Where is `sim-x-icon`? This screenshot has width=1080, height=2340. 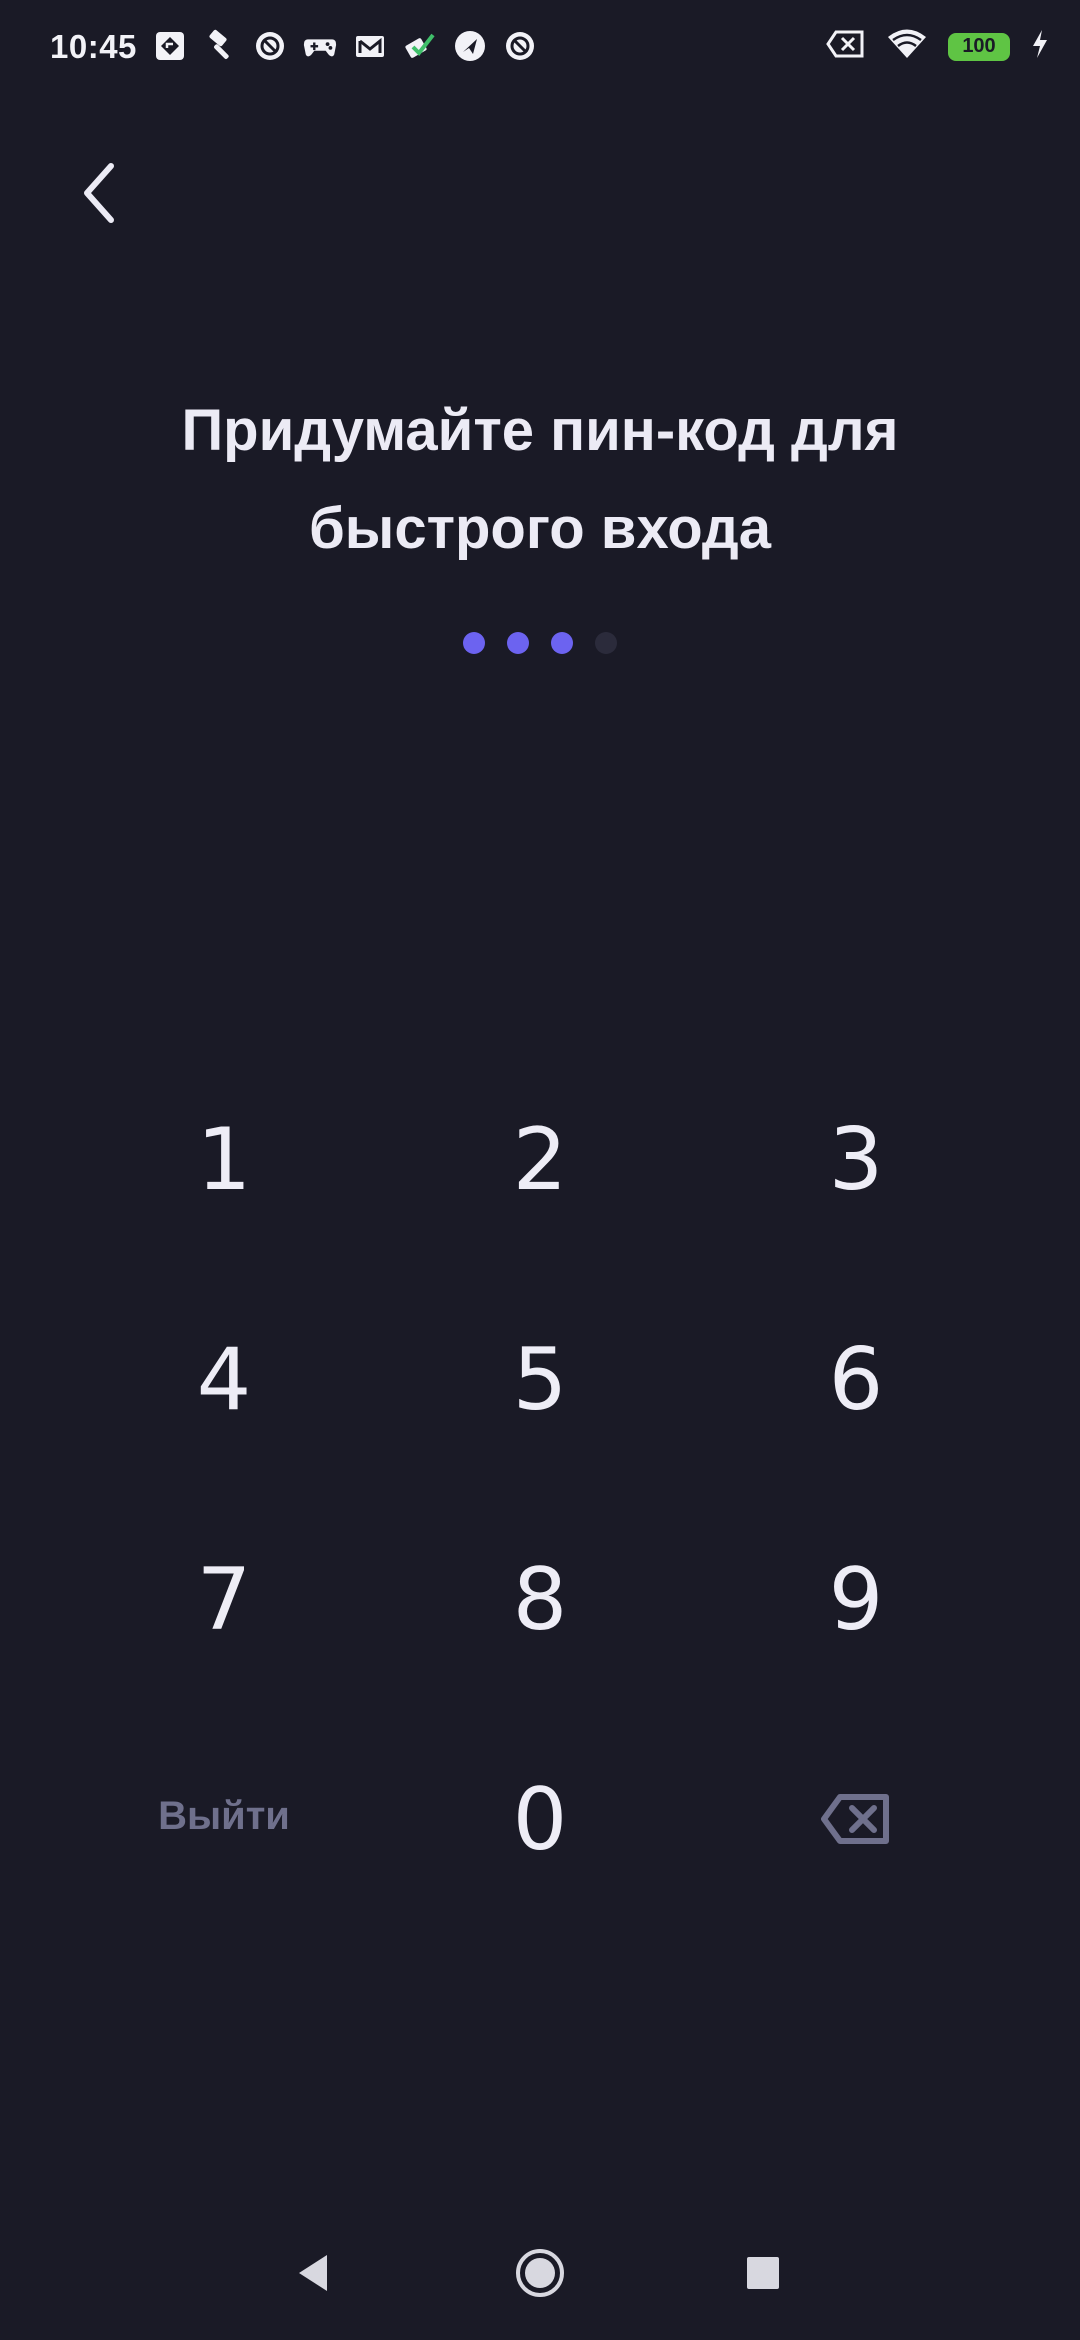
sim-x-icon is located at coordinates (846, 46).